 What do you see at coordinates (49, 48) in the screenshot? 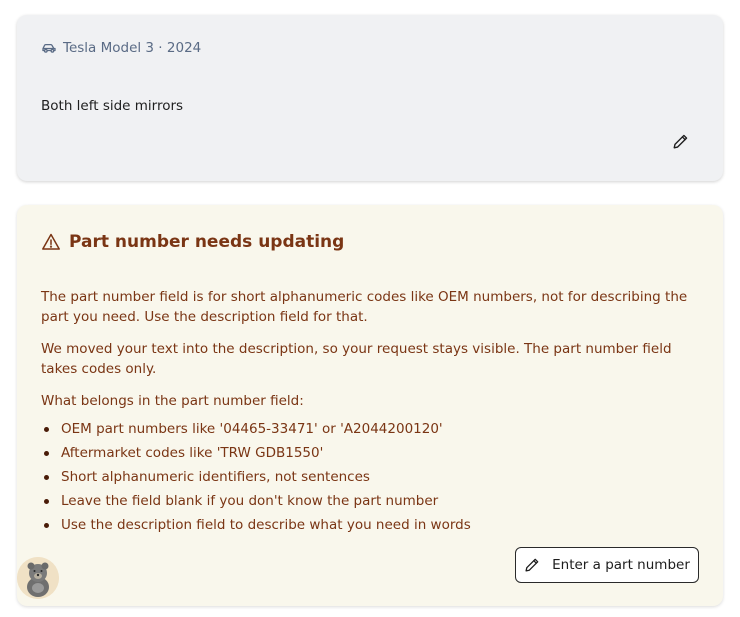
I see `car-icon` at bounding box center [49, 48].